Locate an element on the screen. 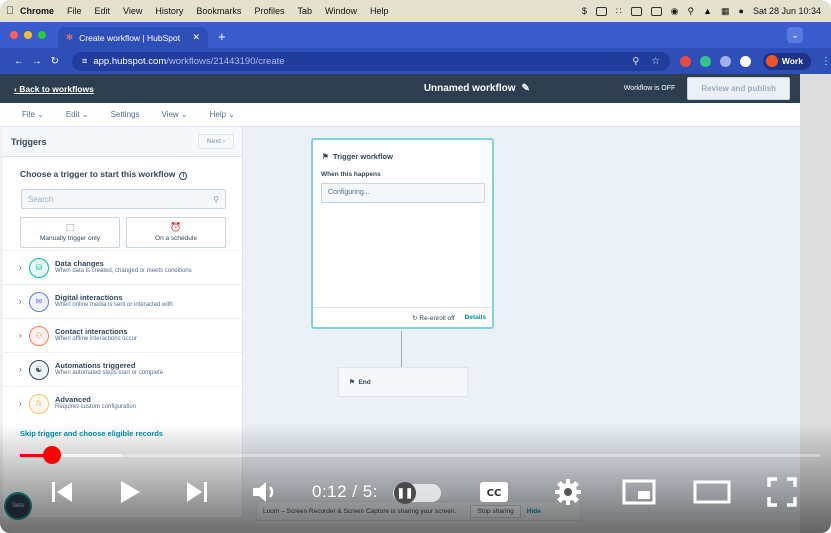 The image size is (831, 533). previous-icon is located at coordinates (62, 492).